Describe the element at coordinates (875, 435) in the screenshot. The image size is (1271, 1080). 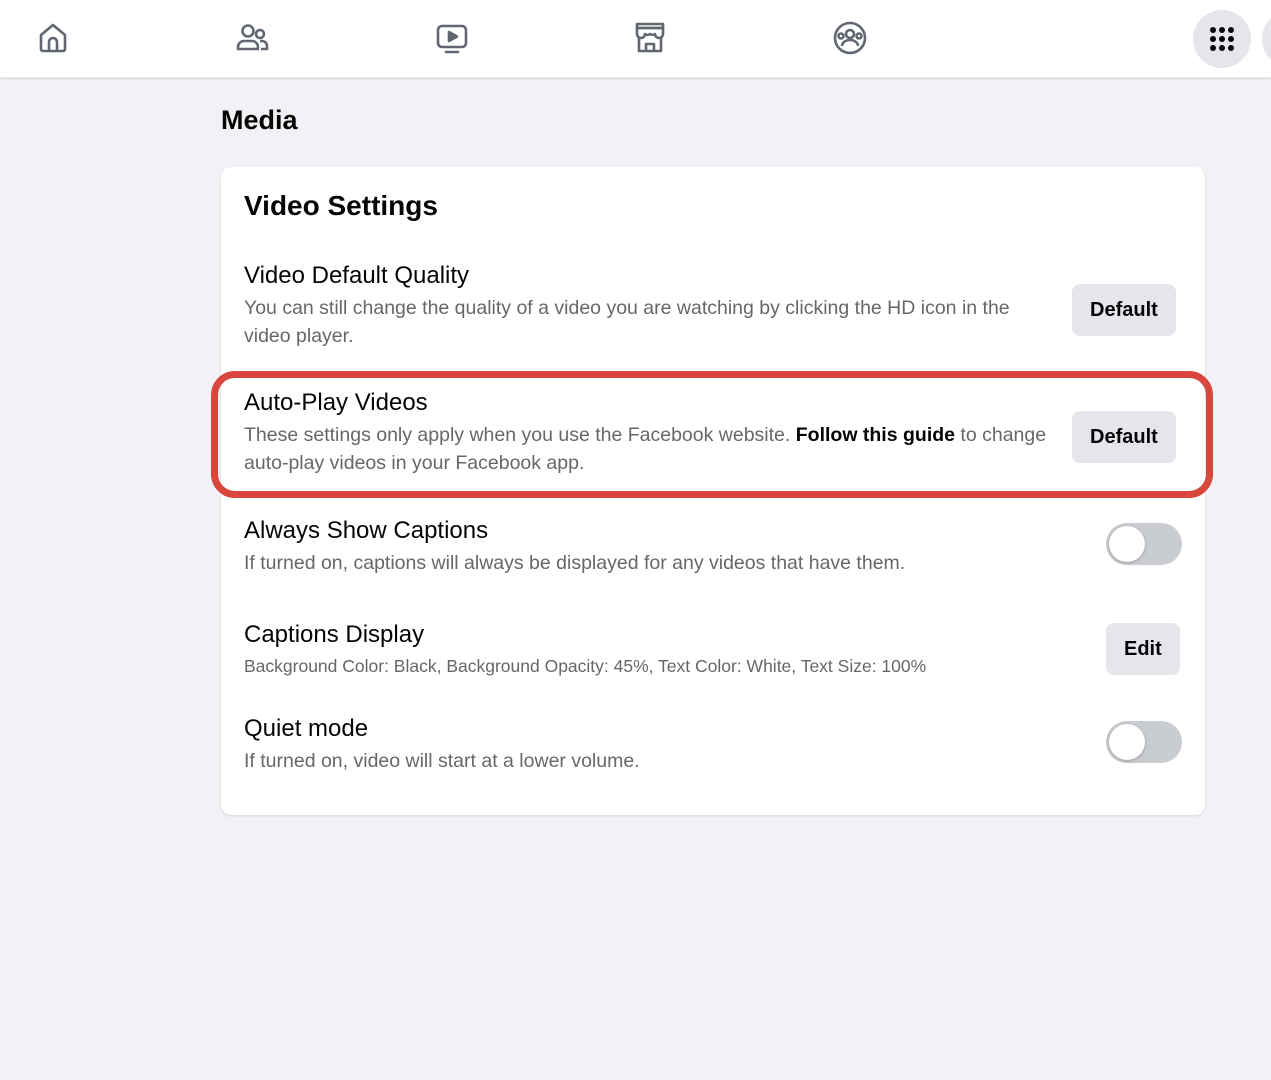
I see `follow-guide-link: Follow this guide` at that location.